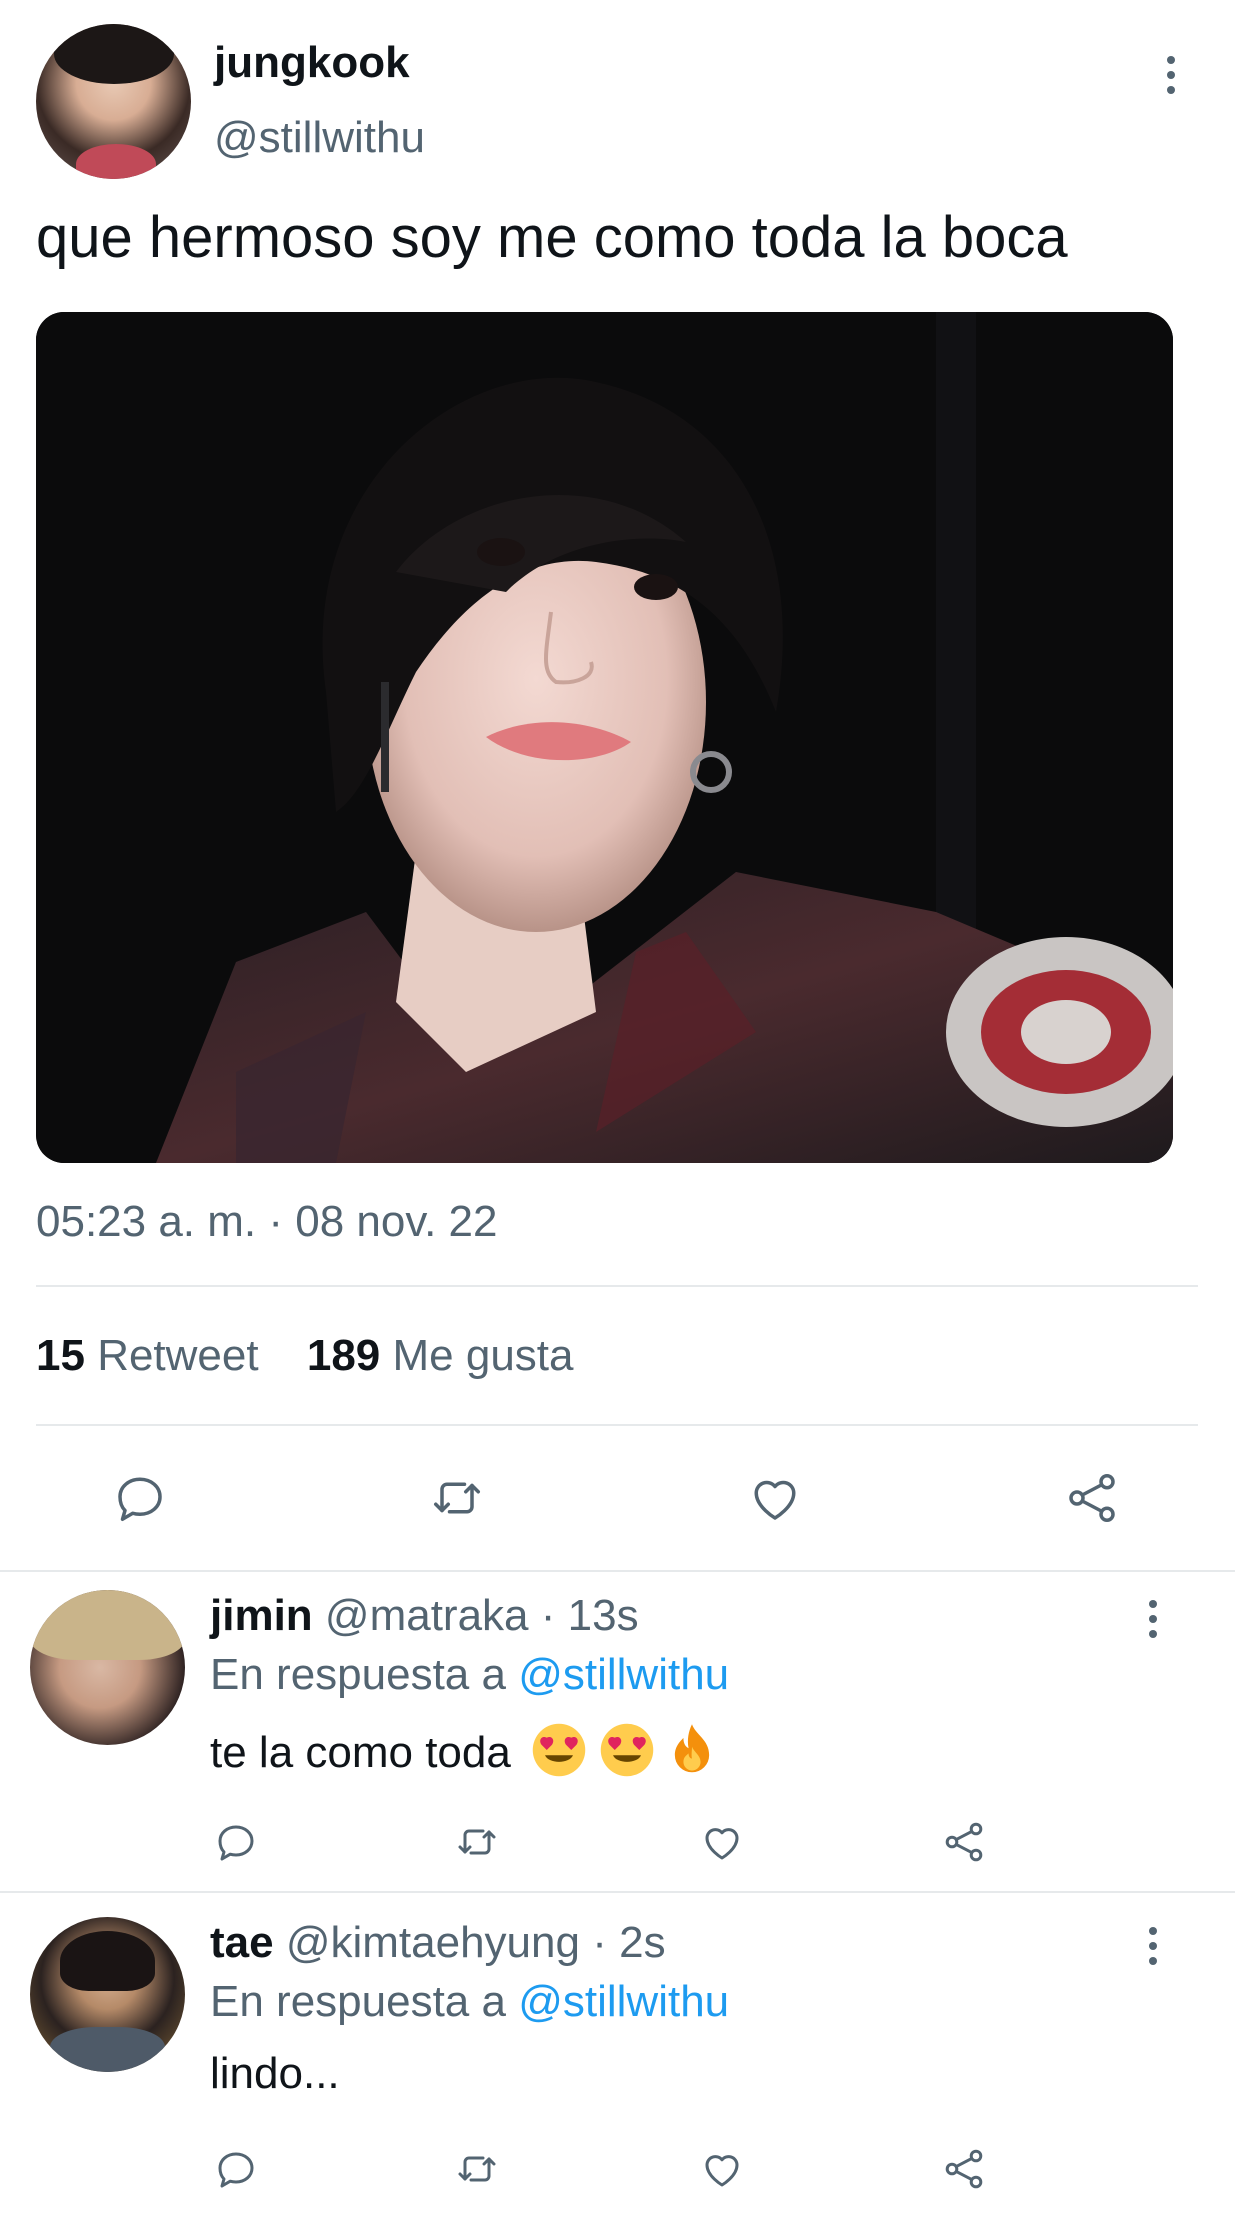 The height and width of the screenshot is (2221, 1235). I want to click on like-label: Me gusta, so click(483, 1355).